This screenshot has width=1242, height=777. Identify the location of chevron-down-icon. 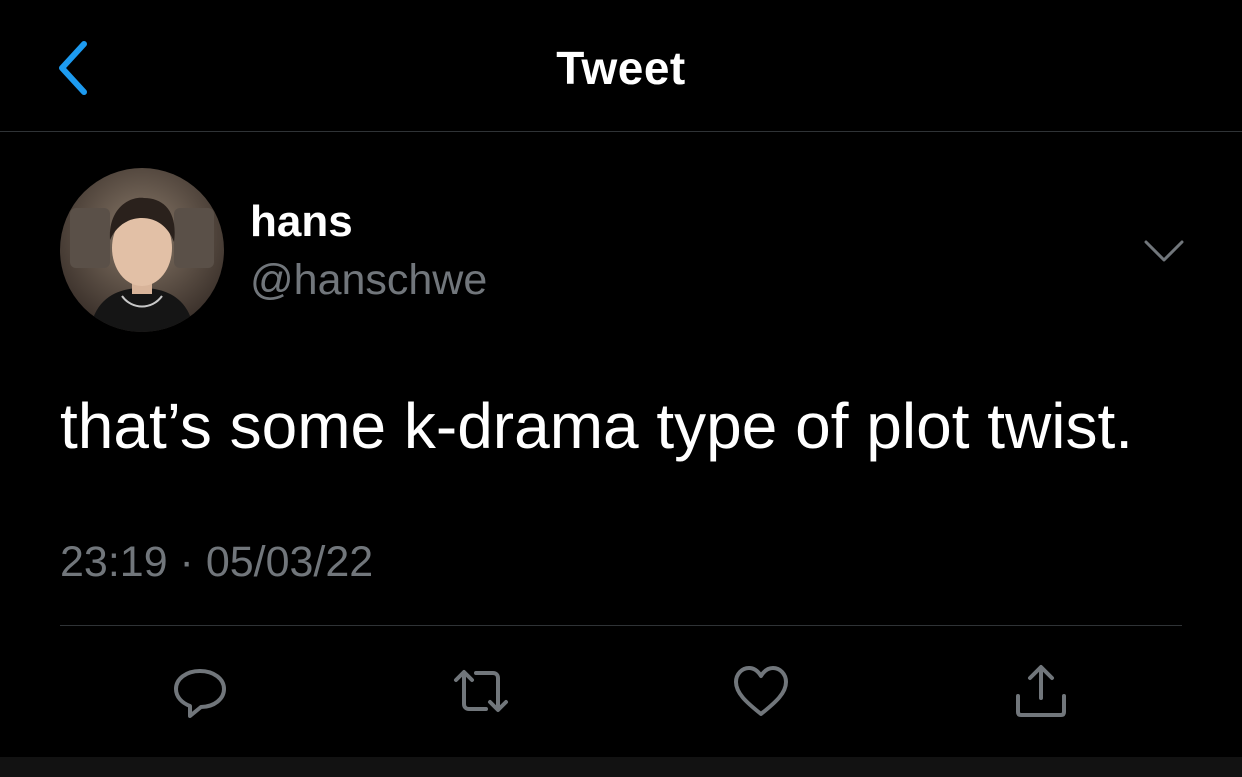
(1164, 251).